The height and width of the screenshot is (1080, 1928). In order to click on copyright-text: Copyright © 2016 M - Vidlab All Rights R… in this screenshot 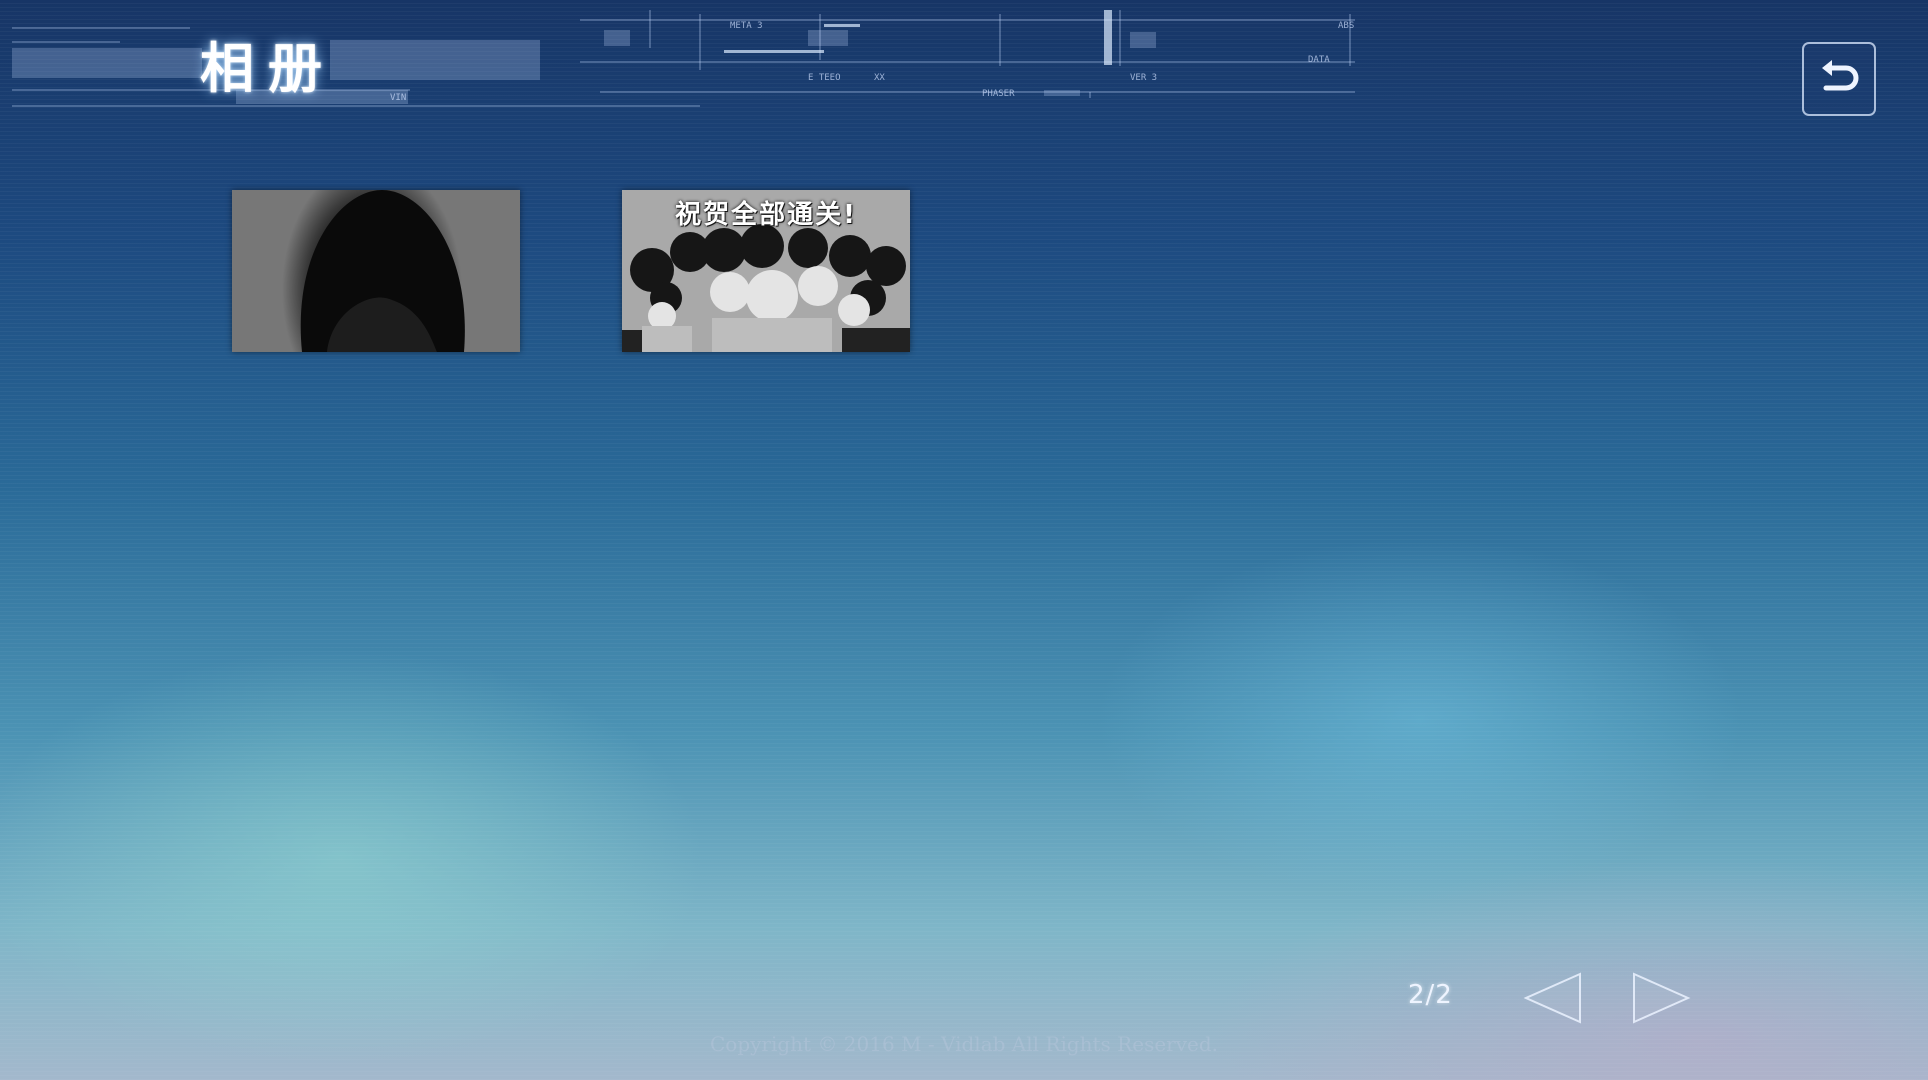, I will do `click(964, 1044)`.